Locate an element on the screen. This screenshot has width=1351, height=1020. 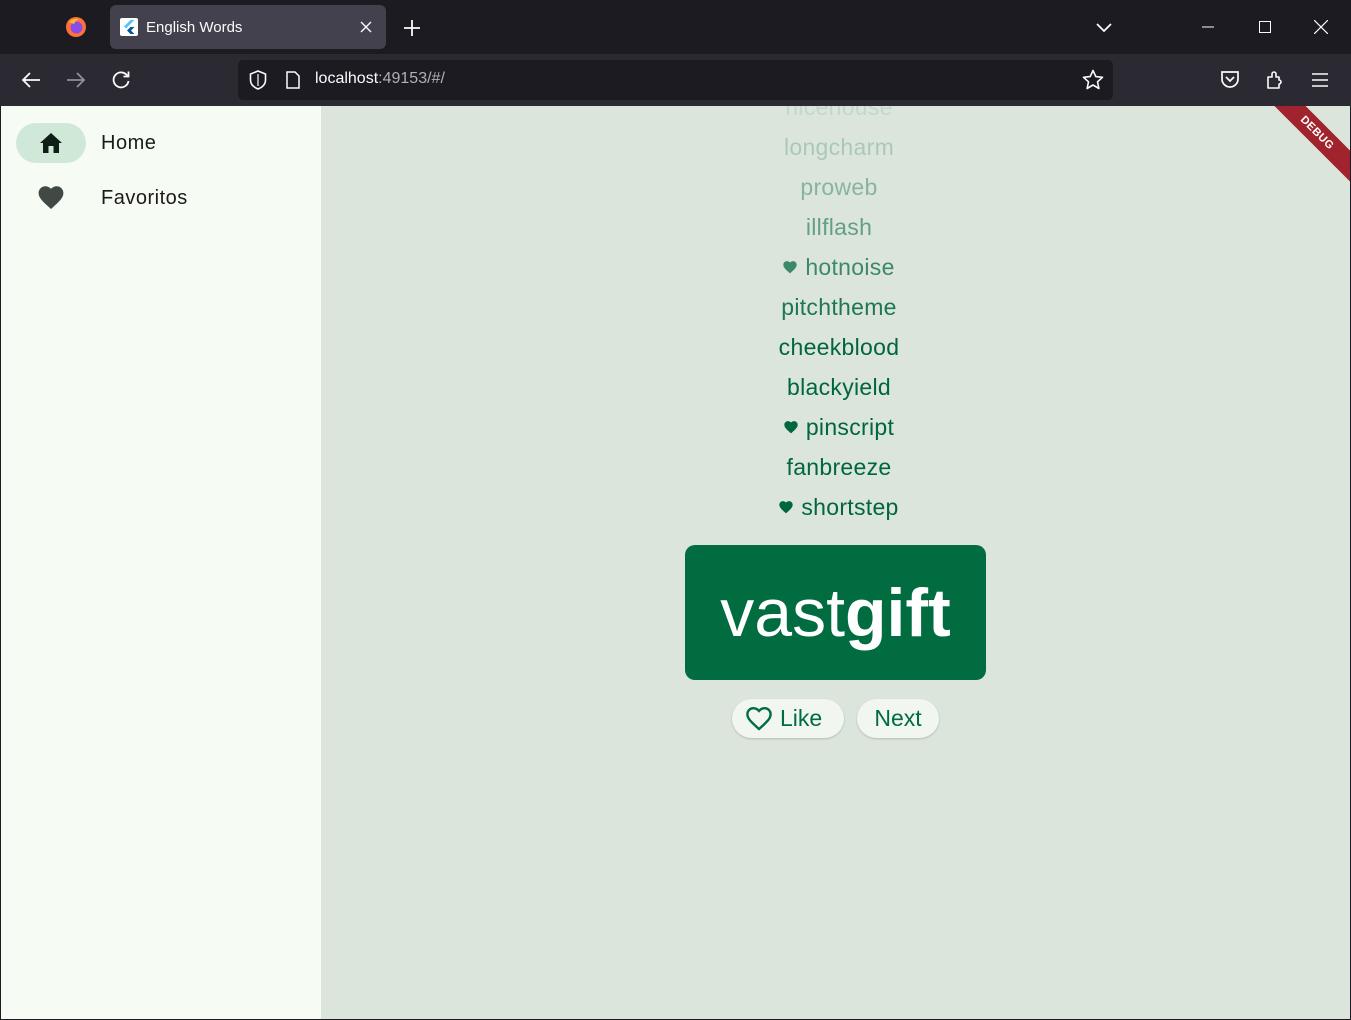
url-bar: localhost:49153/#/ is located at coordinates (675, 80).